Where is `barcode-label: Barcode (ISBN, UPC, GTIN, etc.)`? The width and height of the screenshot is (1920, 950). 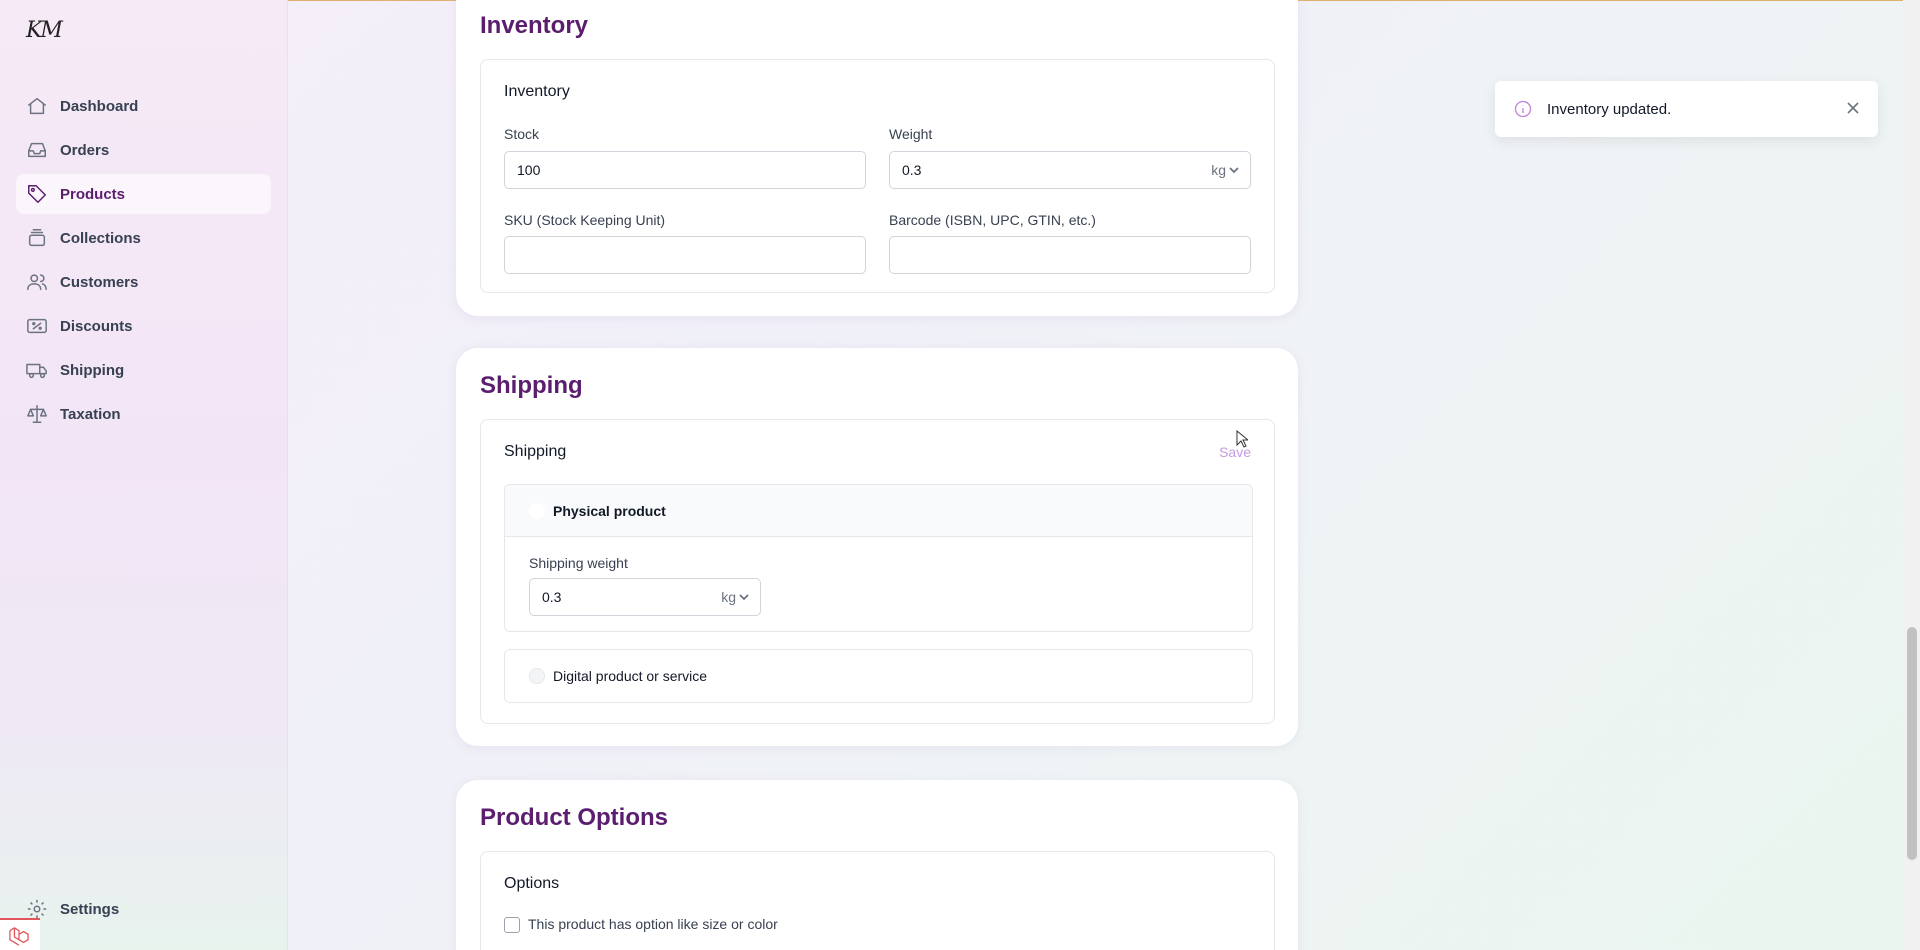
barcode-label: Barcode (ISBN, UPC, GTIN, etc.) is located at coordinates (992, 220).